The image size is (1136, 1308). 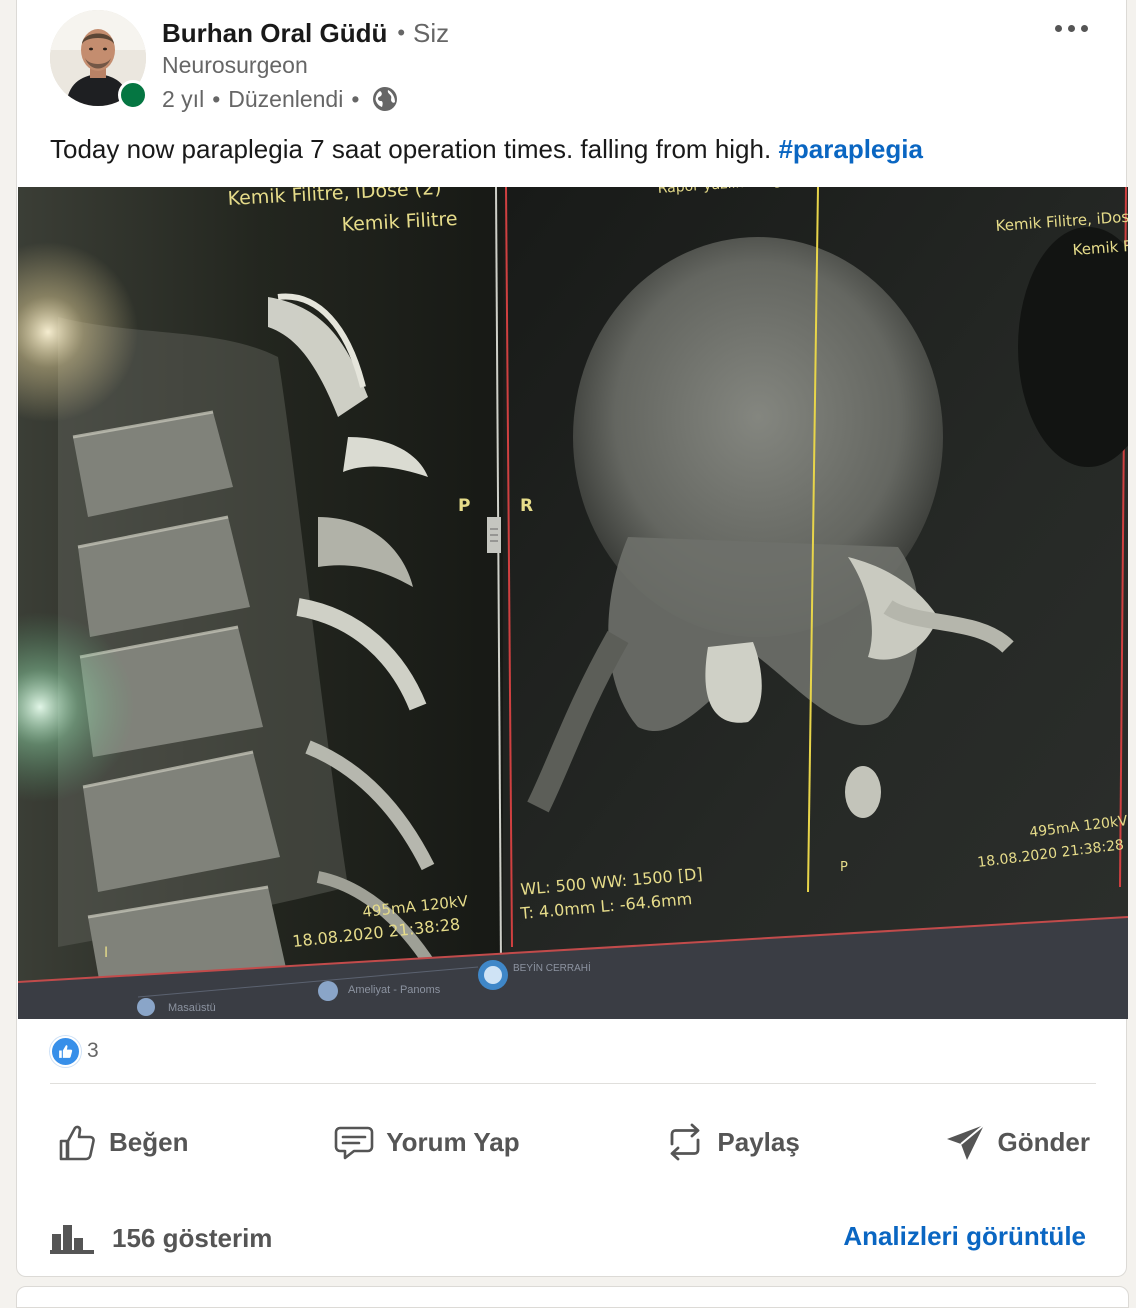 I want to click on reactions-summary: 3, so click(x=74, y=1051).